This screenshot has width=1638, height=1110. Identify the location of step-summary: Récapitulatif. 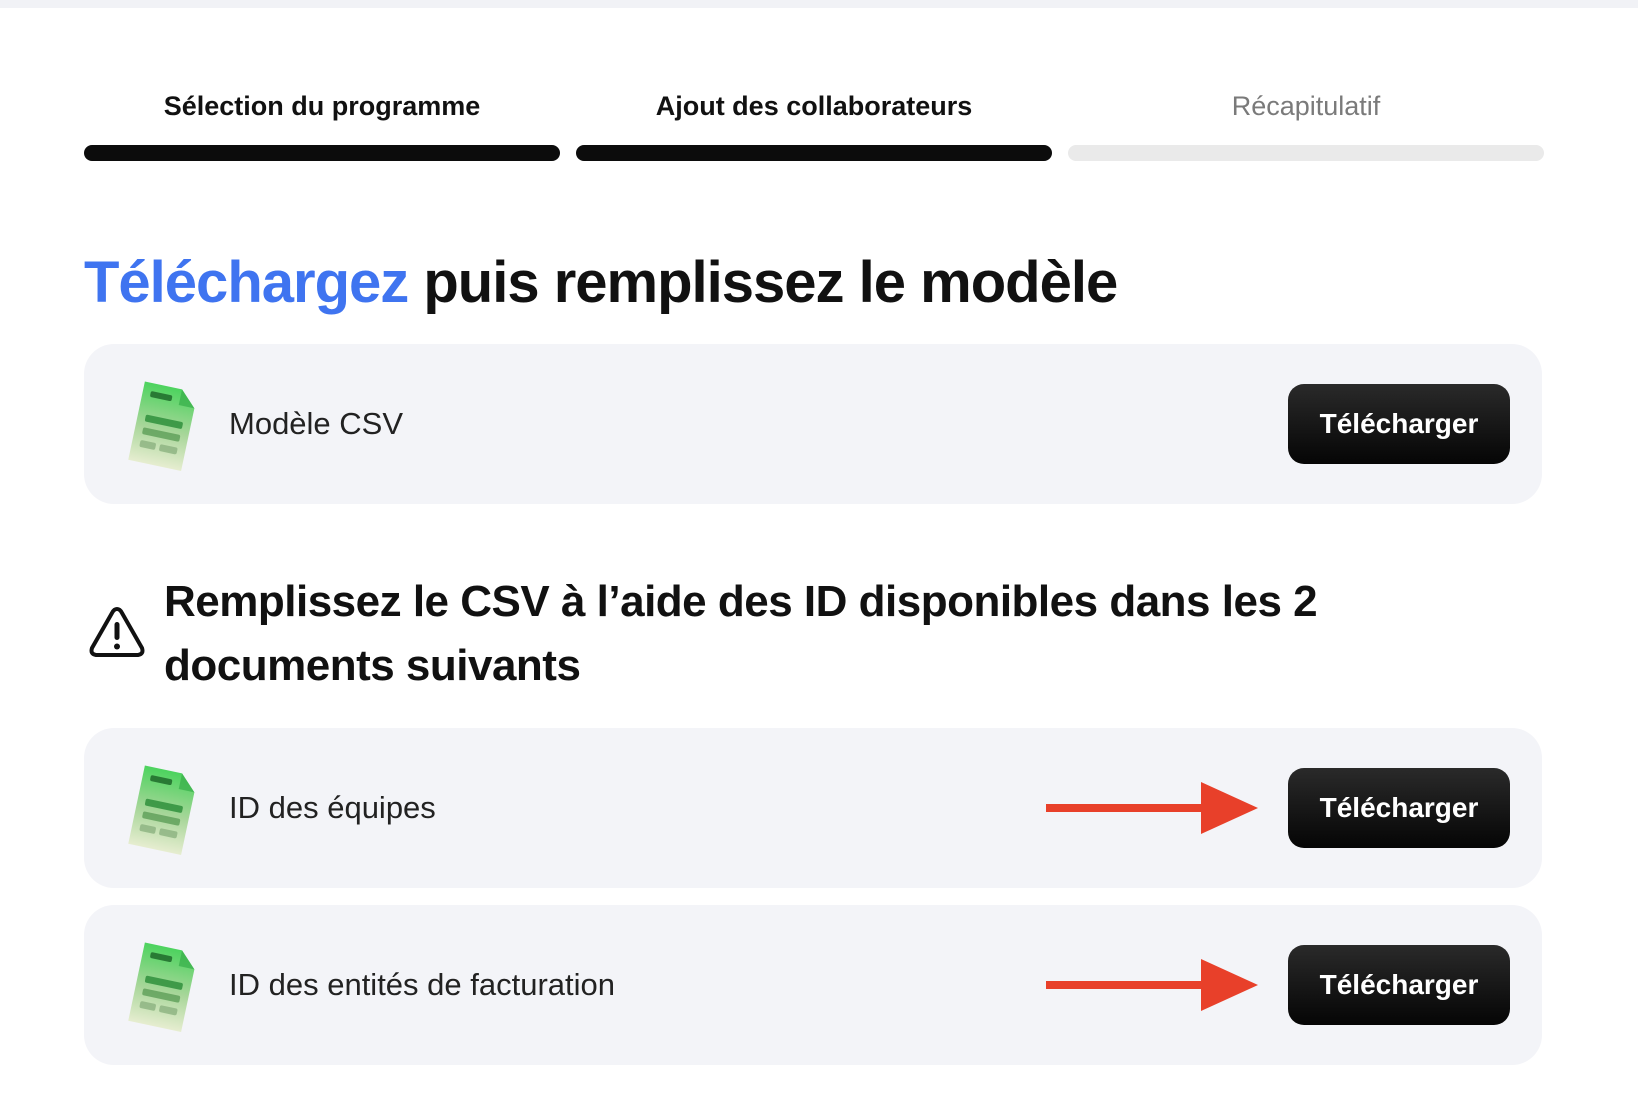
(1306, 106).